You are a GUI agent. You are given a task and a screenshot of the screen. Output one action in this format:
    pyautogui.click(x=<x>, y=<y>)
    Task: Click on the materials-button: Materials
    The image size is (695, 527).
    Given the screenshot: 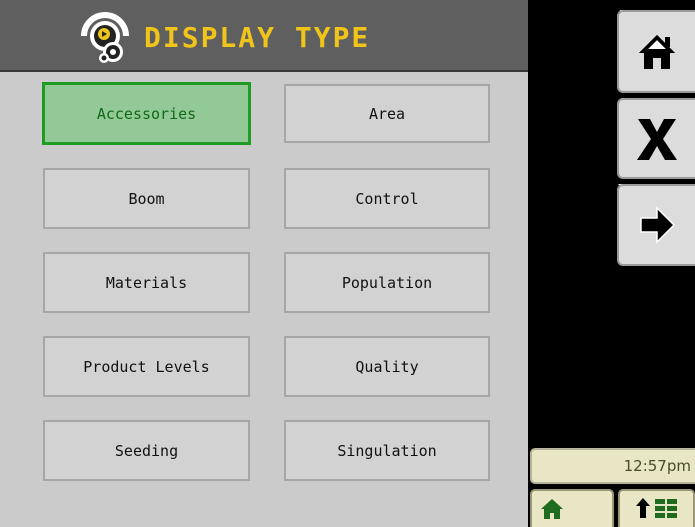 What is the action you would take?
    pyautogui.click(x=146, y=282)
    